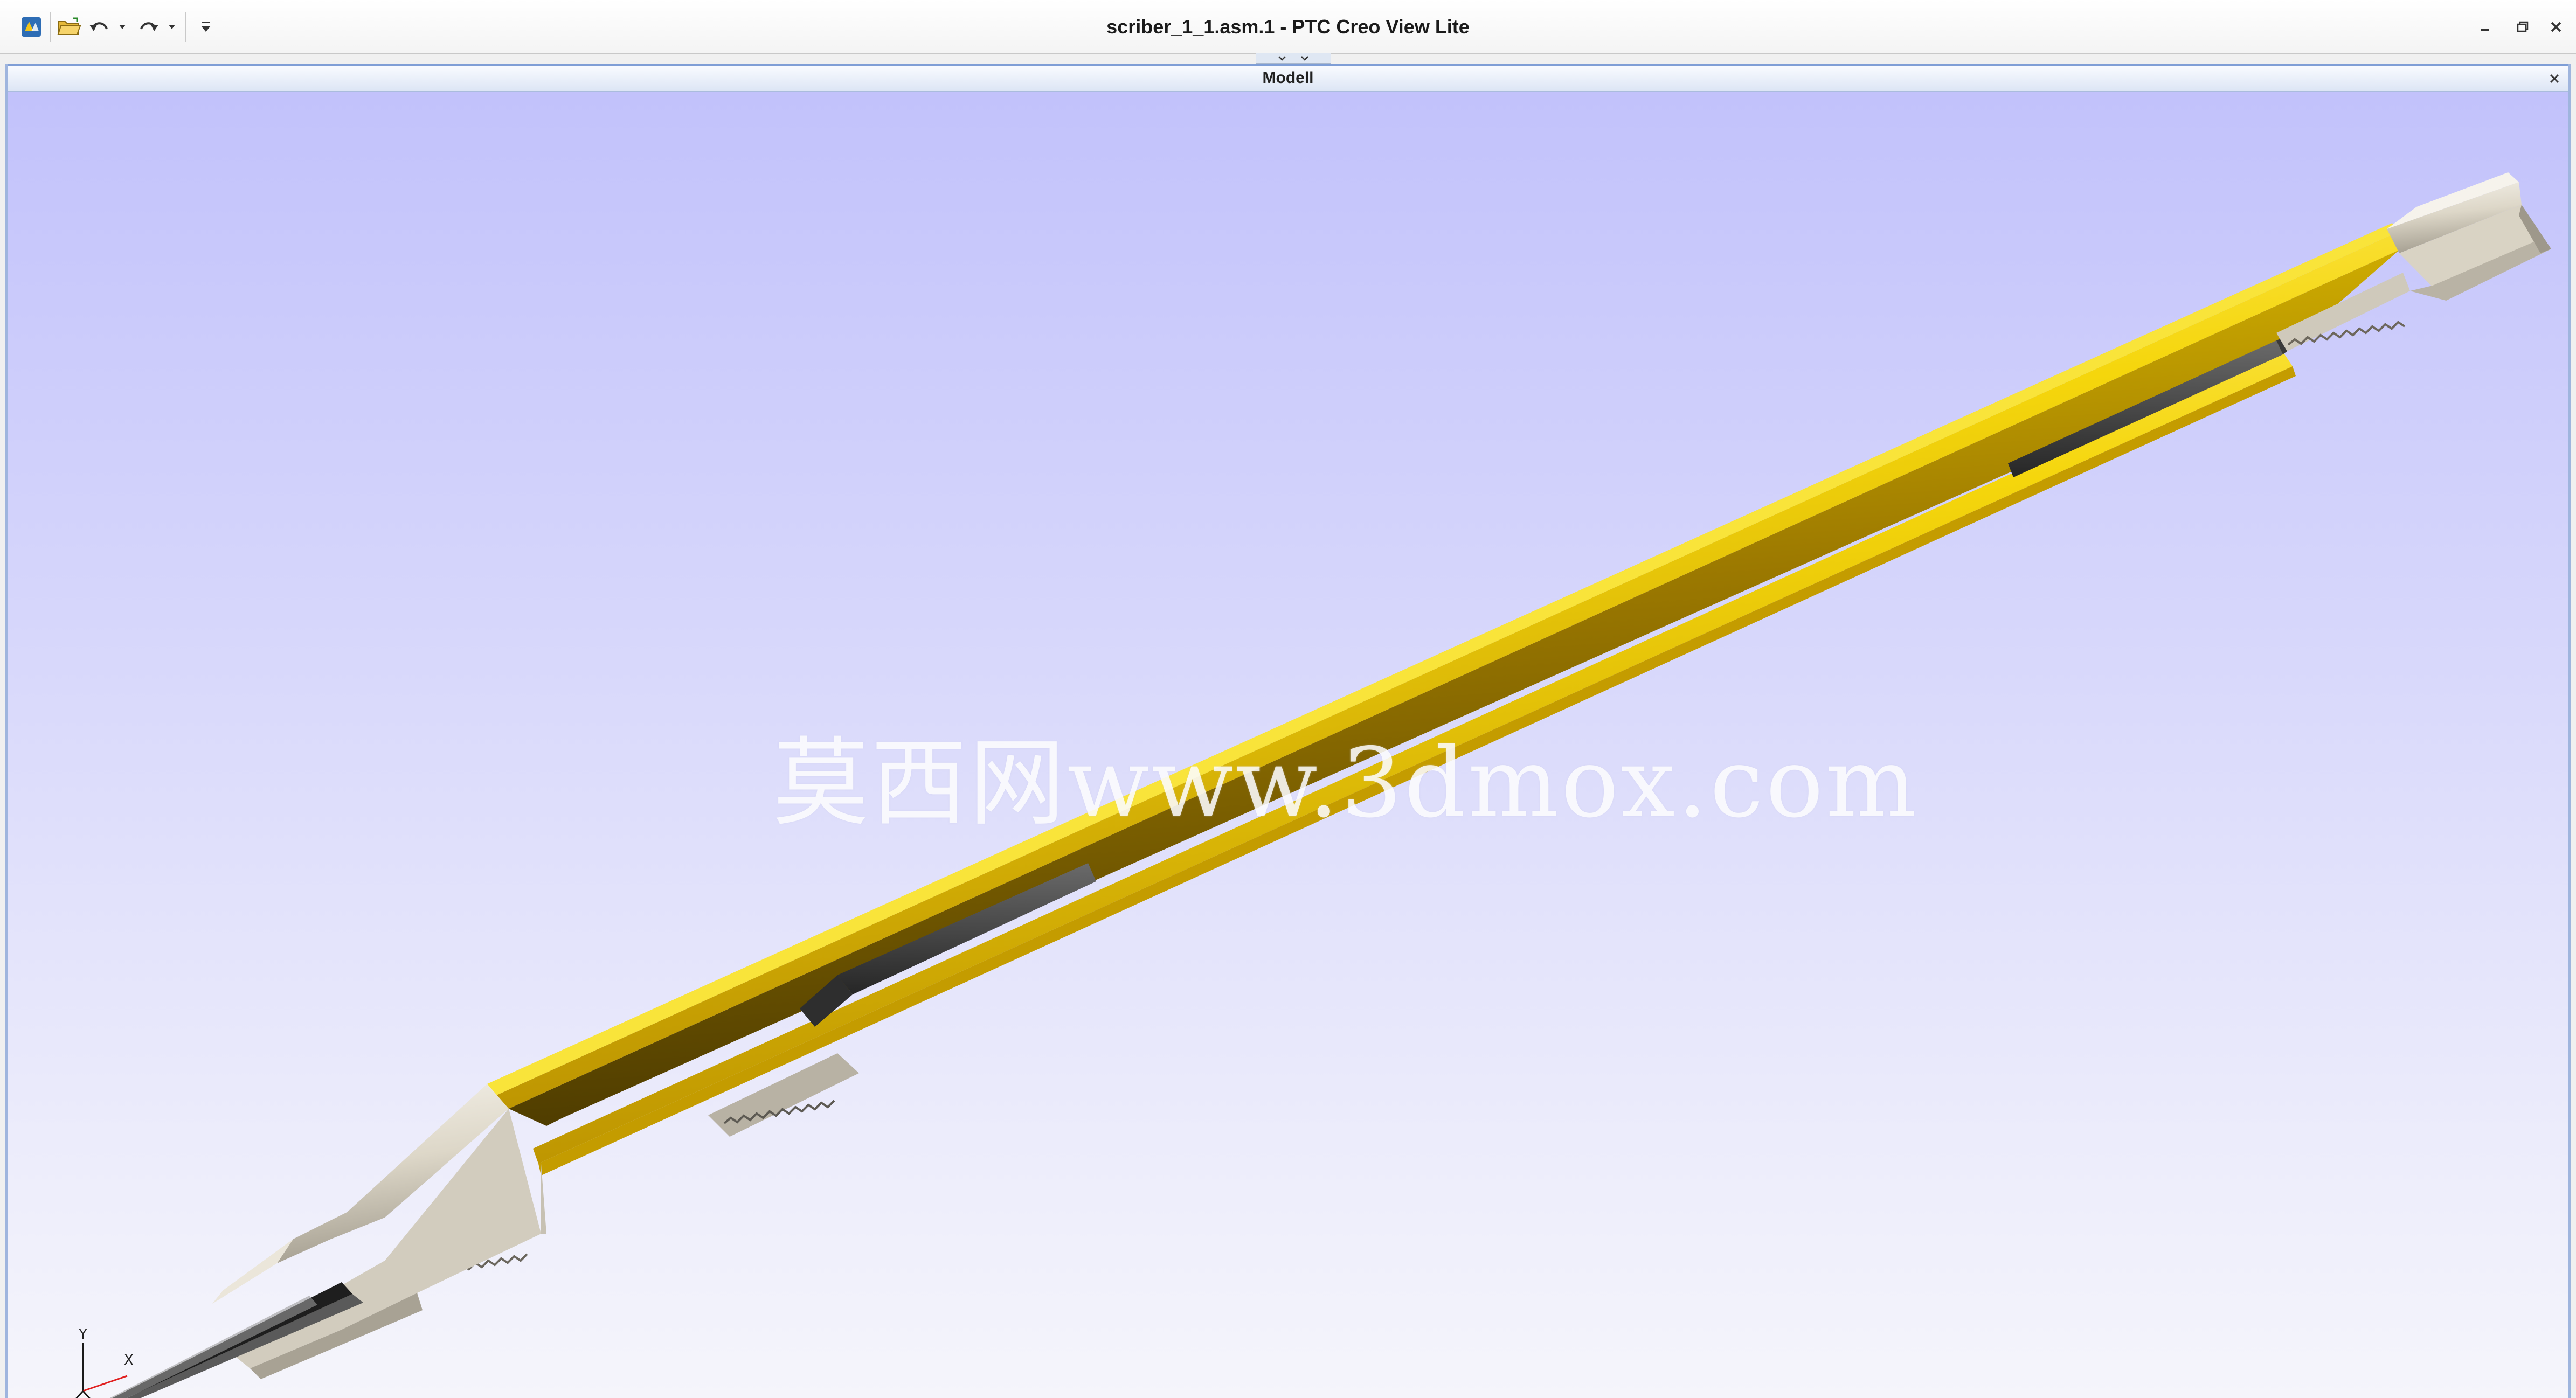 The height and width of the screenshot is (1398, 2576). What do you see at coordinates (102, 1370) in the screenshot?
I see `axis-triad` at bounding box center [102, 1370].